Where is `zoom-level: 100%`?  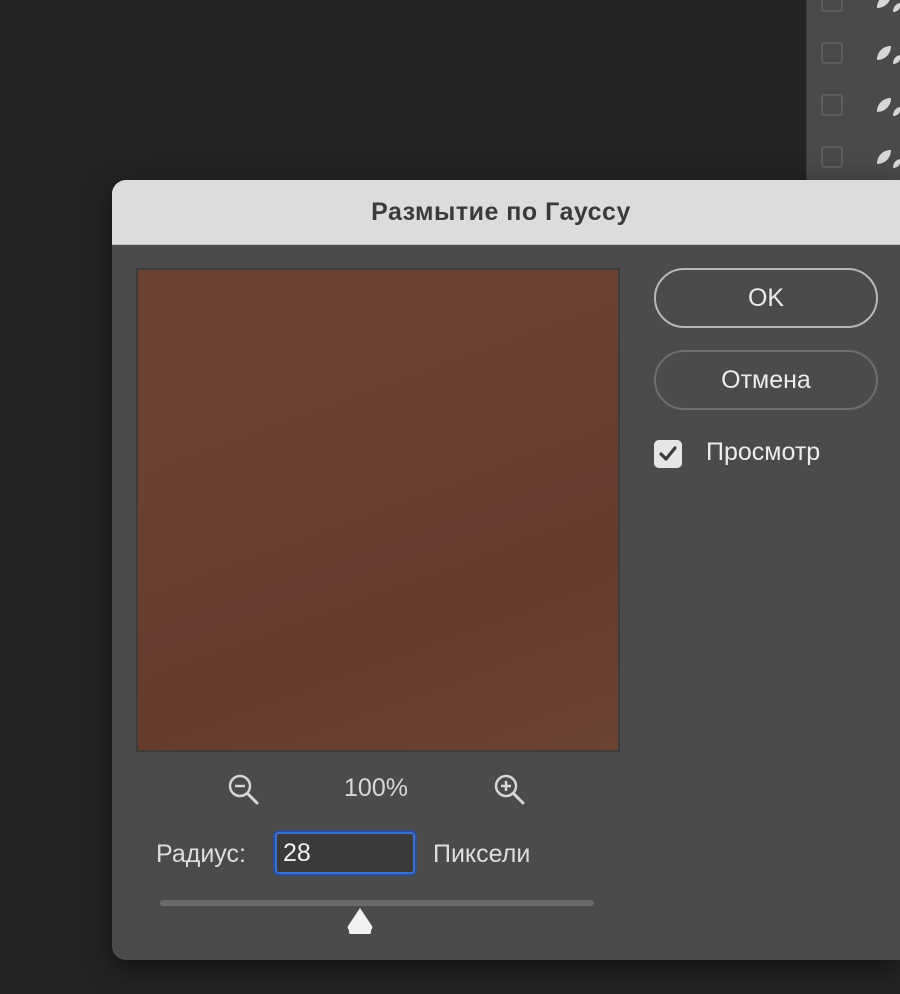
zoom-level: 100% is located at coordinates (376, 788).